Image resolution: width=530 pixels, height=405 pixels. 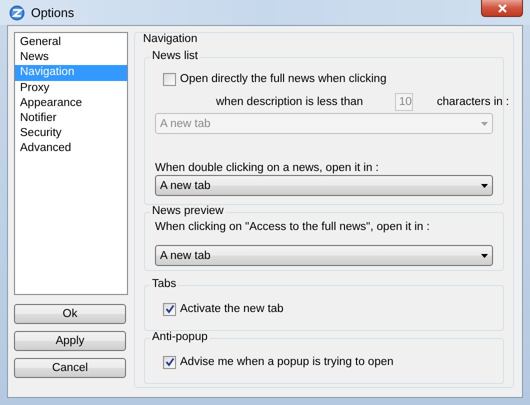 I want to click on category-item: News, so click(x=71, y=58).